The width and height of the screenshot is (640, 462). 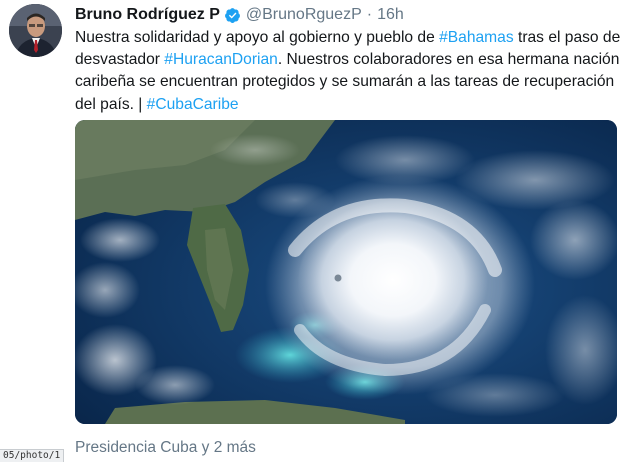 I want to click on tweet-header: Bruno Rodríguez P @BrunoRguezP · 16h, so click(x=239, y=15).